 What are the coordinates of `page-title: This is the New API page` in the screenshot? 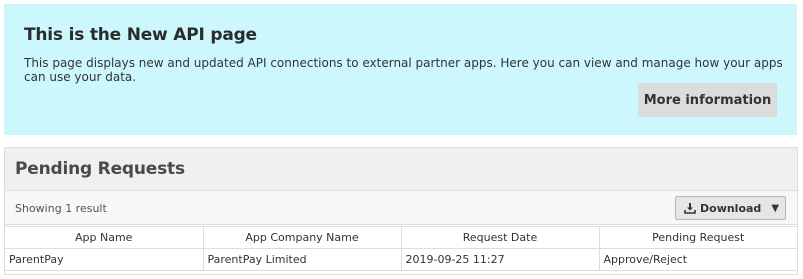 It's located at (140, 35).